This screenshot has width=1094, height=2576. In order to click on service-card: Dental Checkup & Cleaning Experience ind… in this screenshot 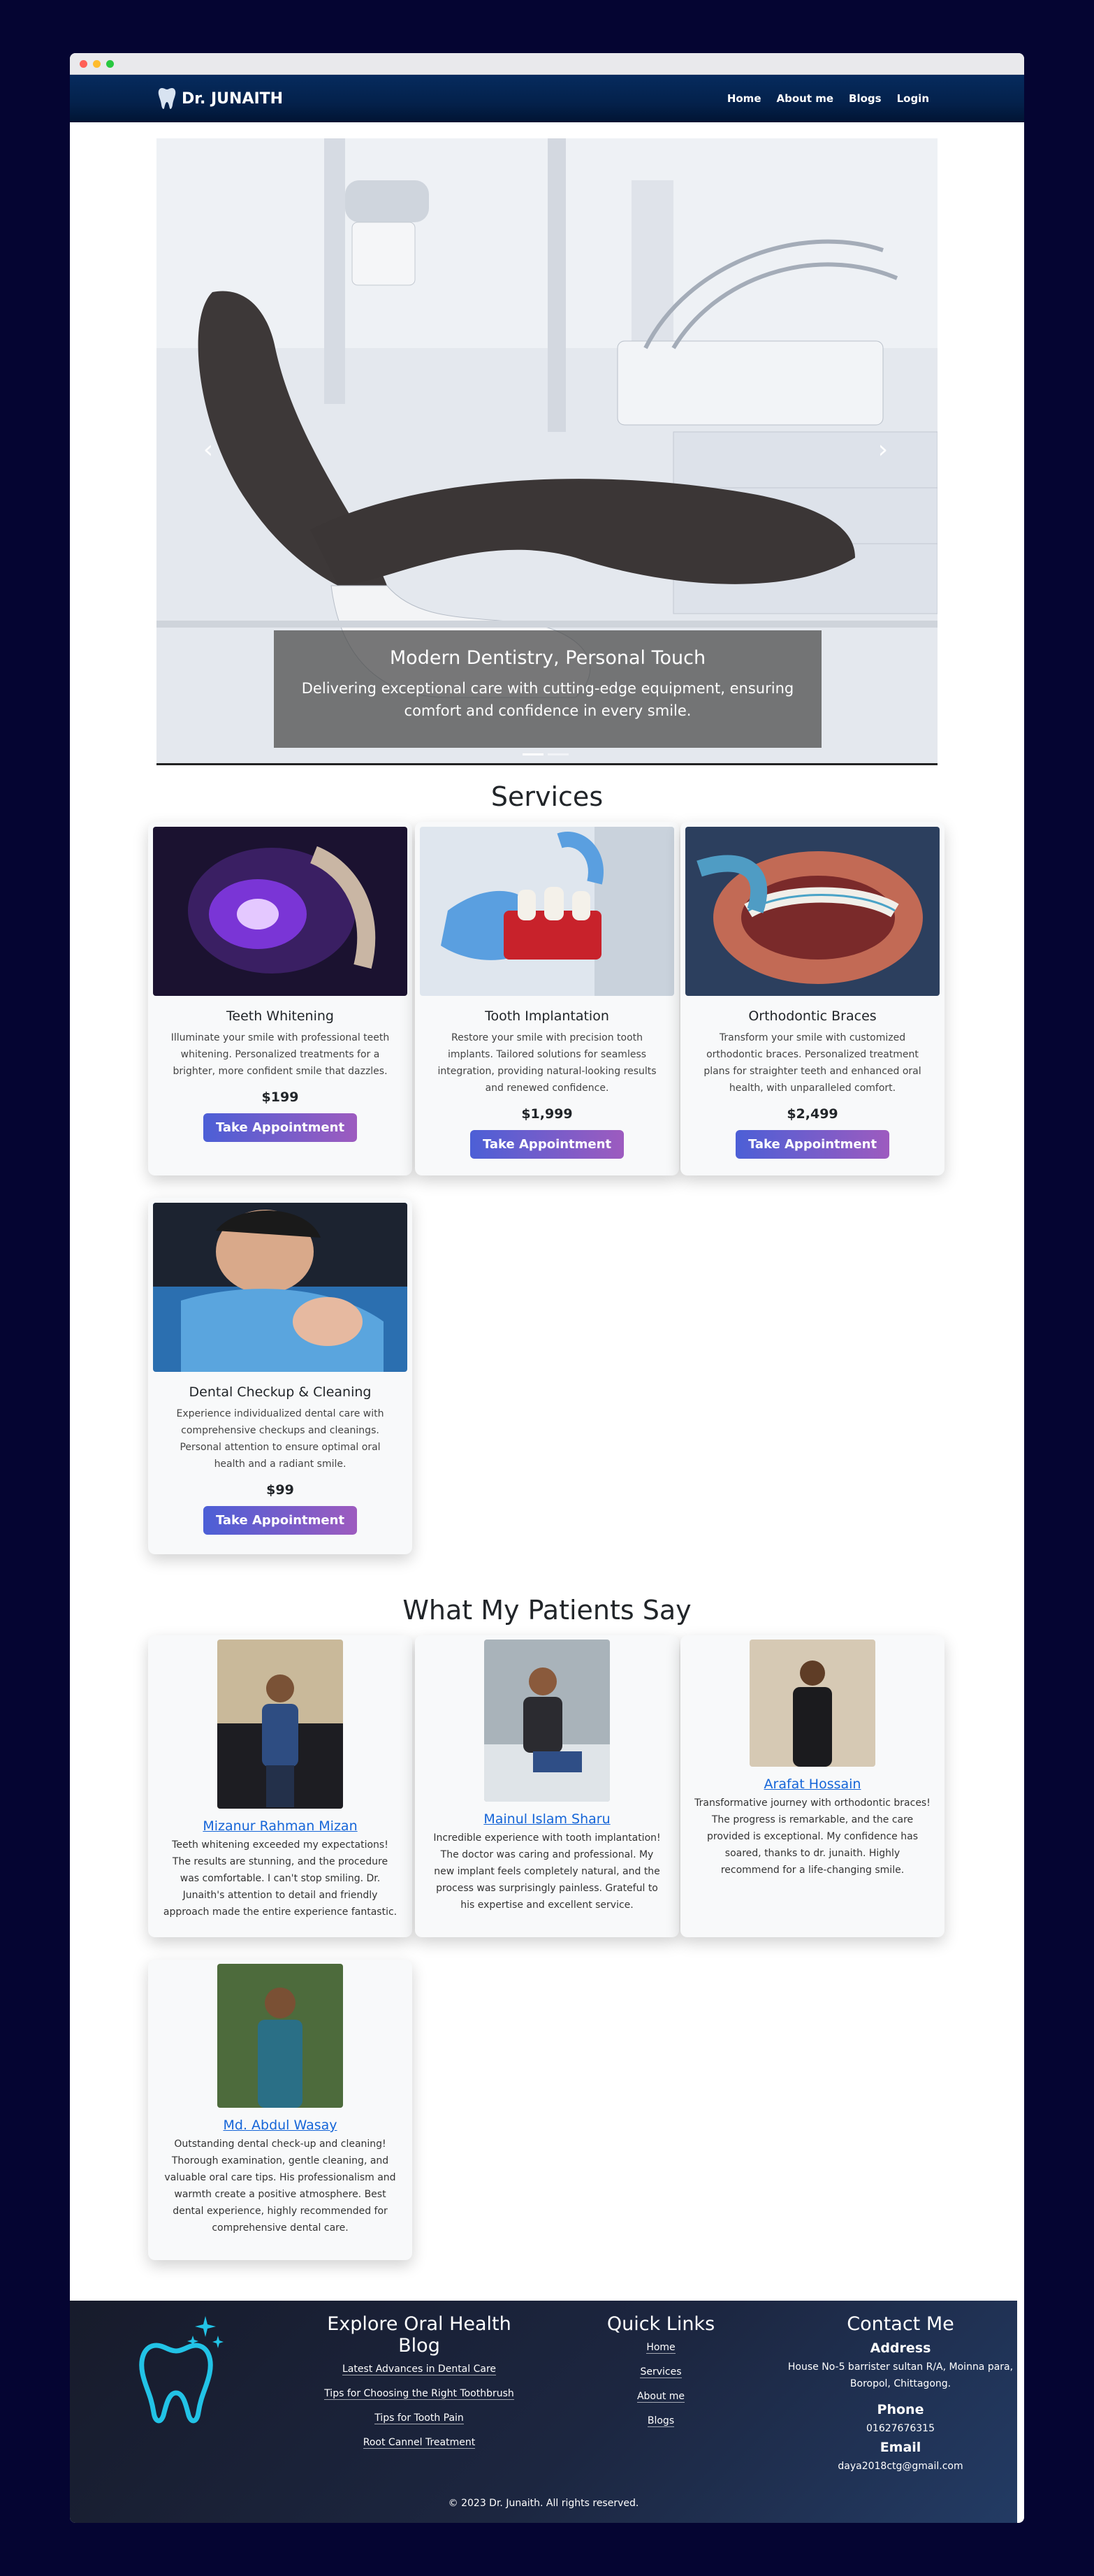, I will do `click(280, 1376)`.